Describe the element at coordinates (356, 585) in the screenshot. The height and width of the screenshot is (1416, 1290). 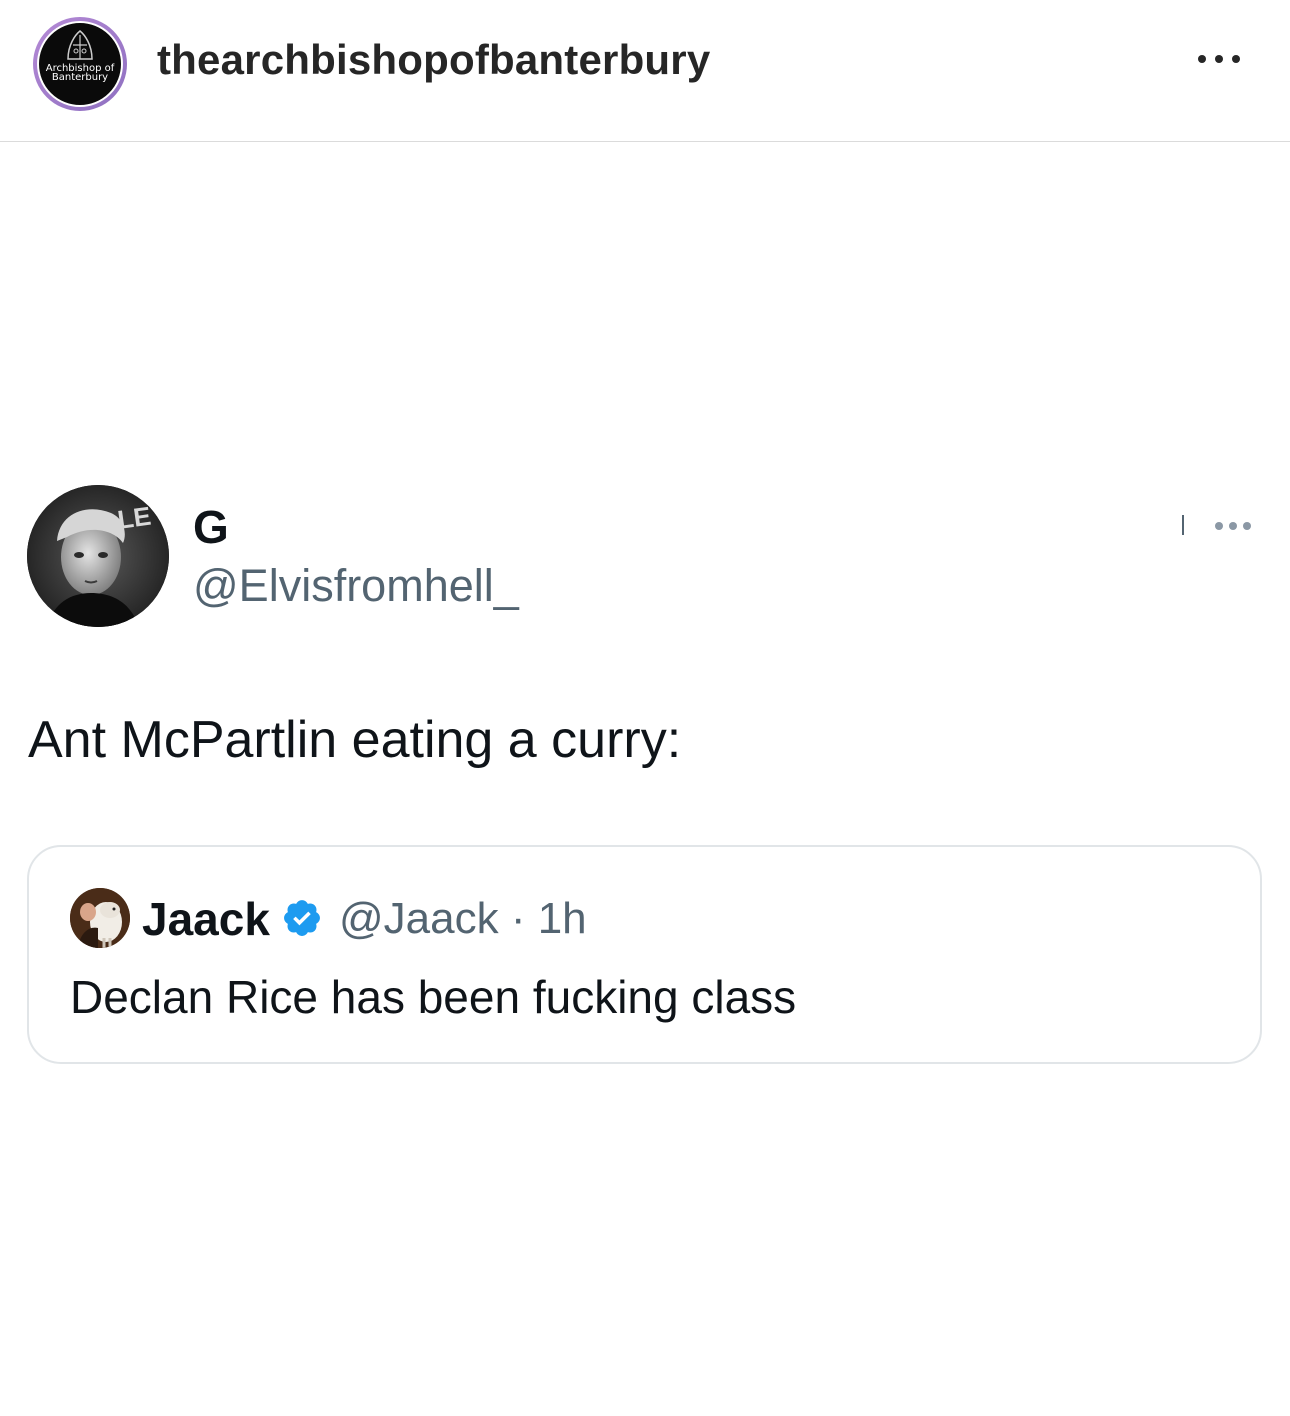
I see `tweet-author-handle: @Elvisfromhell_` at that location.